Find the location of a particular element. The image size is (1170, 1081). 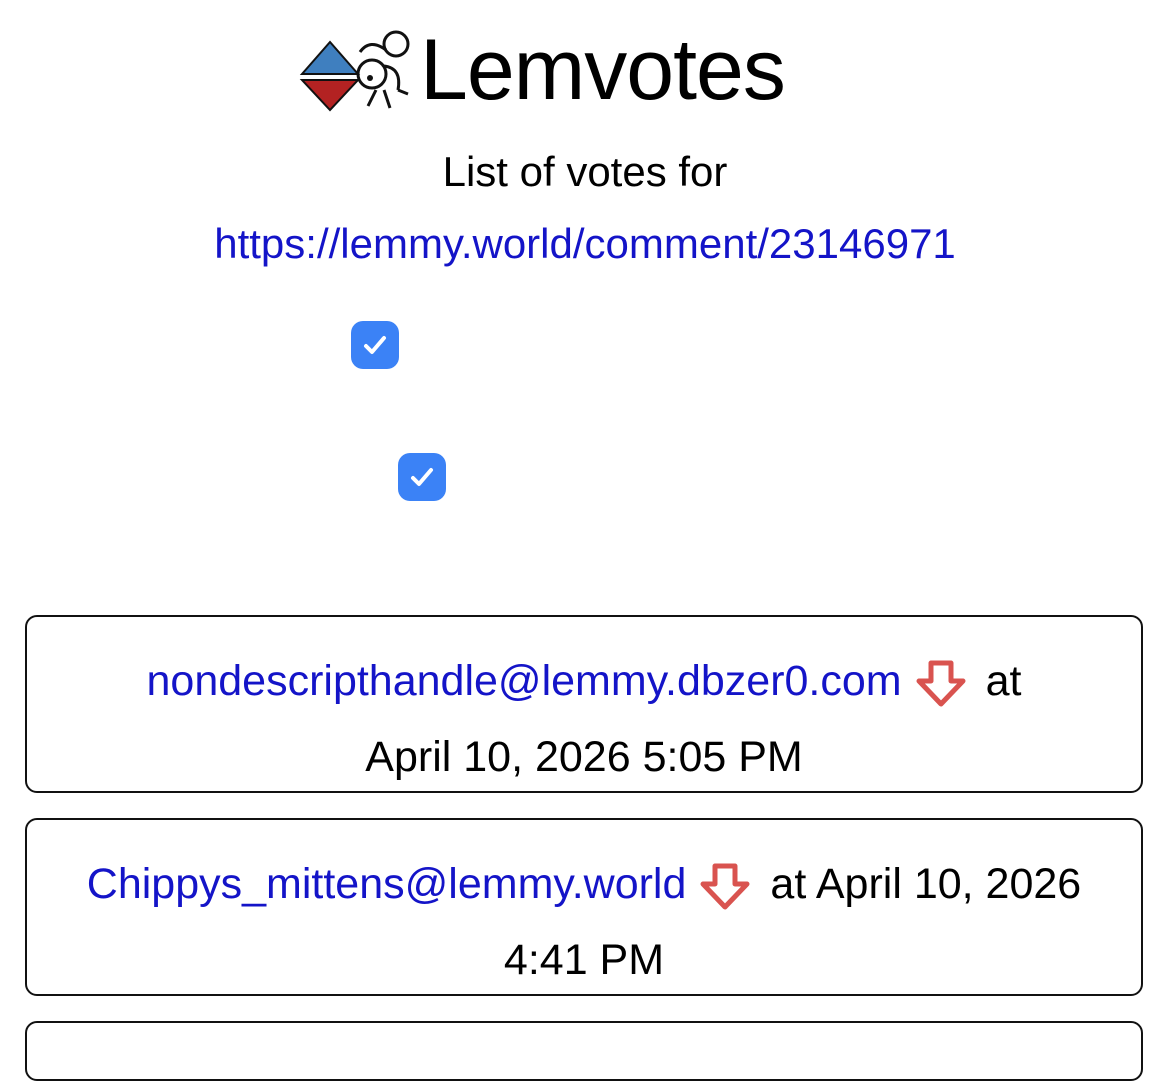

lemvotes-logo is located at coordinates (354, 71).